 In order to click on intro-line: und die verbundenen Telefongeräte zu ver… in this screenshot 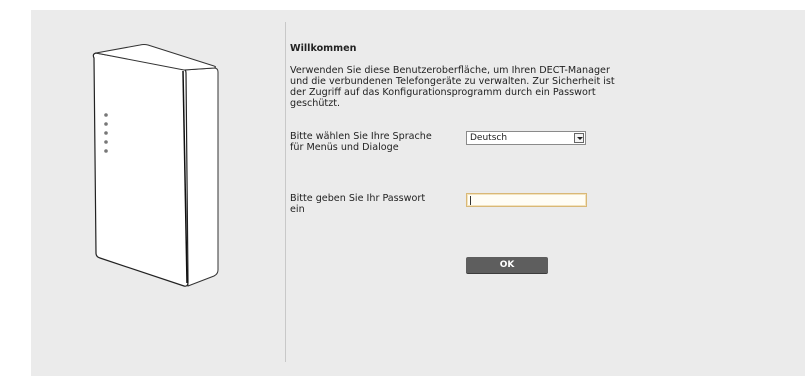, I will do `click(452, 81)`.